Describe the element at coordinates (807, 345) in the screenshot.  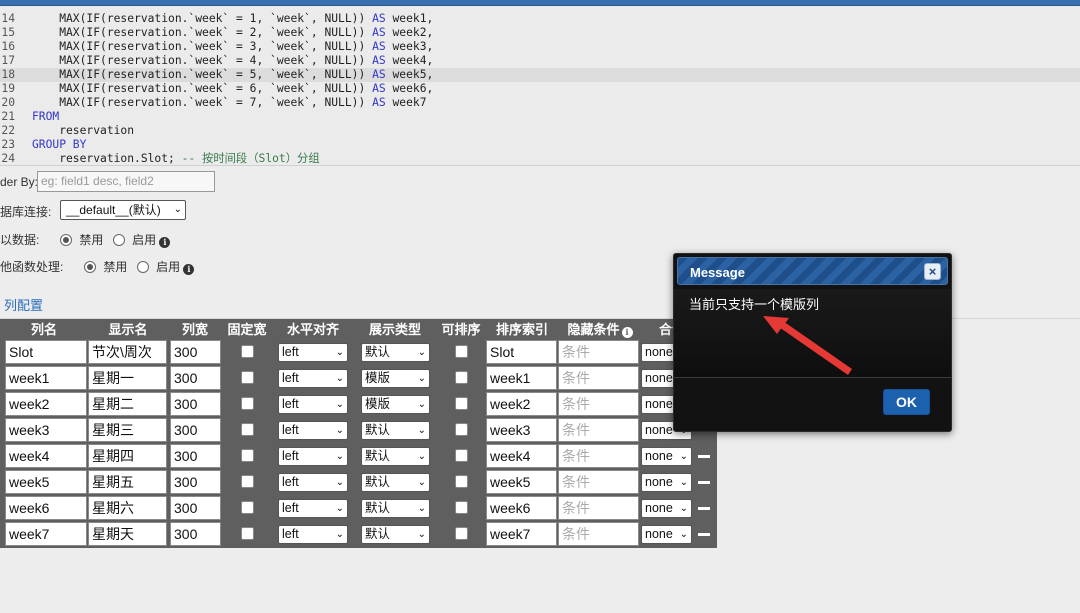
I see `annotation-arrow-icon` at that location.